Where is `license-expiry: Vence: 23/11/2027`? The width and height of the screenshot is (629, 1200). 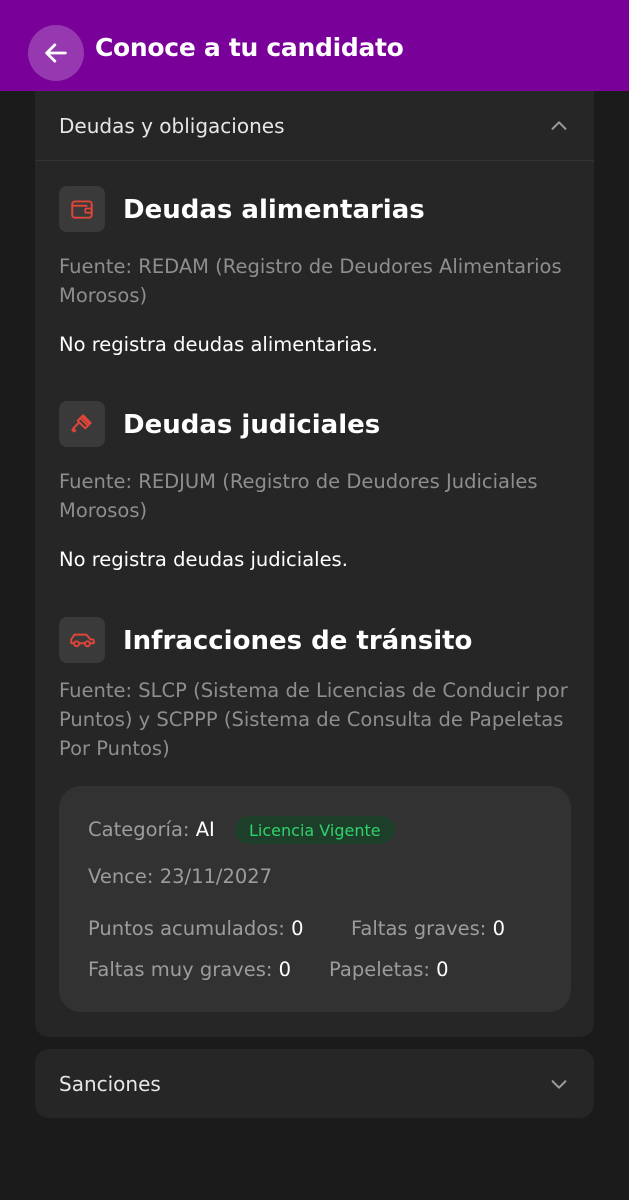
license-expiry: Vence: 23/11/2027 is located at coordinates (180, 876).